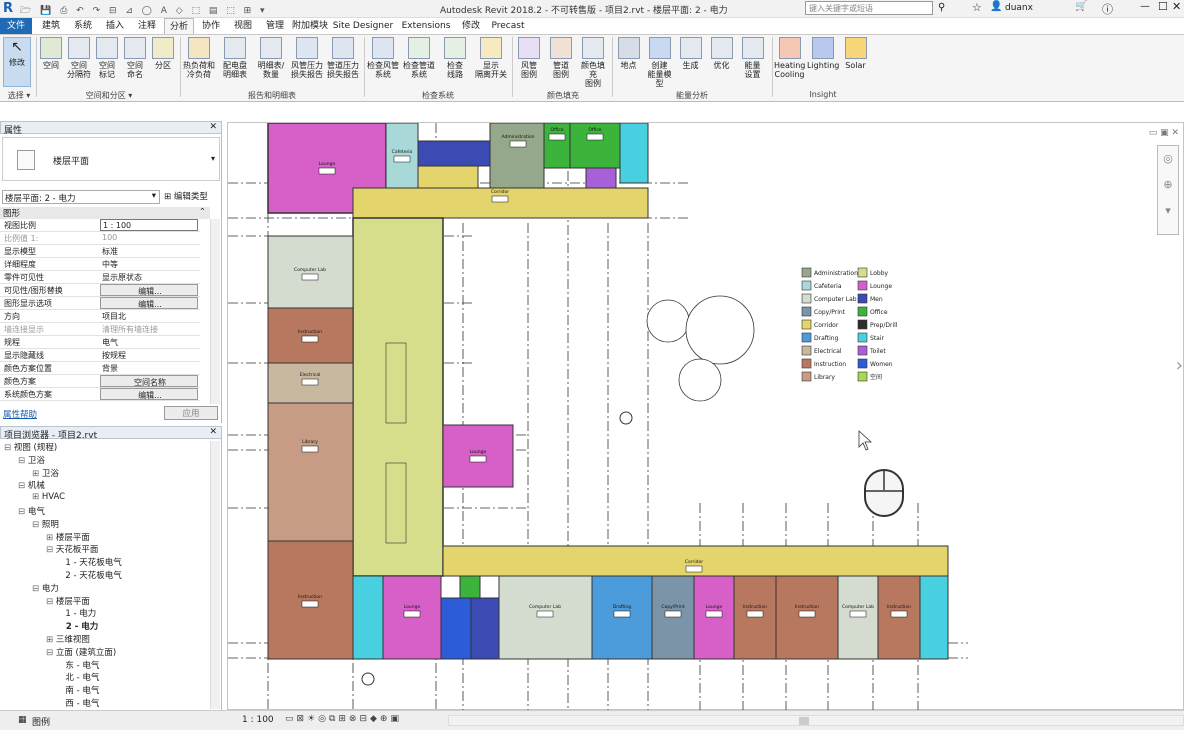 The height and width of the screenshot is (730, 1184). Describe the element at coordinates (673, 617) in the screenshot. I see `room-copy-print` at that location.